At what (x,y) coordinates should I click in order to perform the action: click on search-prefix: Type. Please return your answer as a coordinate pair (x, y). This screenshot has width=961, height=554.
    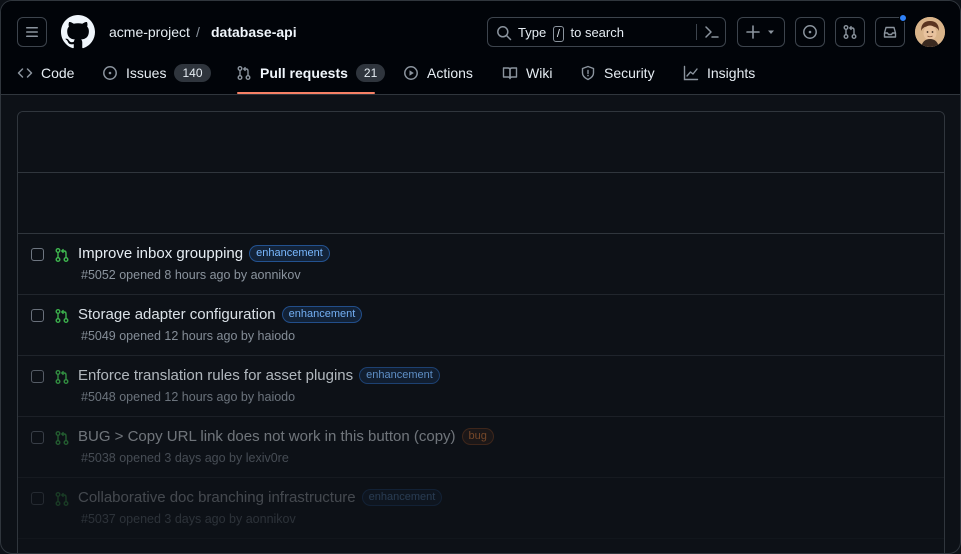
    Looking at the image, I should click on (532, 32).